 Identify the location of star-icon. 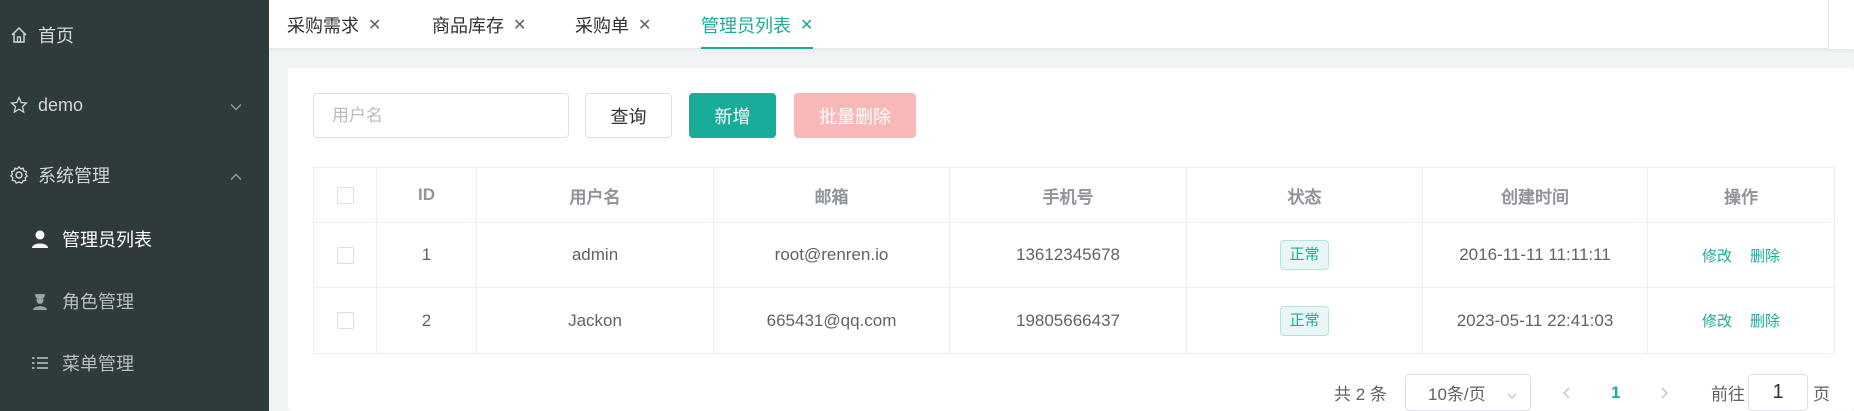
(19, 105).